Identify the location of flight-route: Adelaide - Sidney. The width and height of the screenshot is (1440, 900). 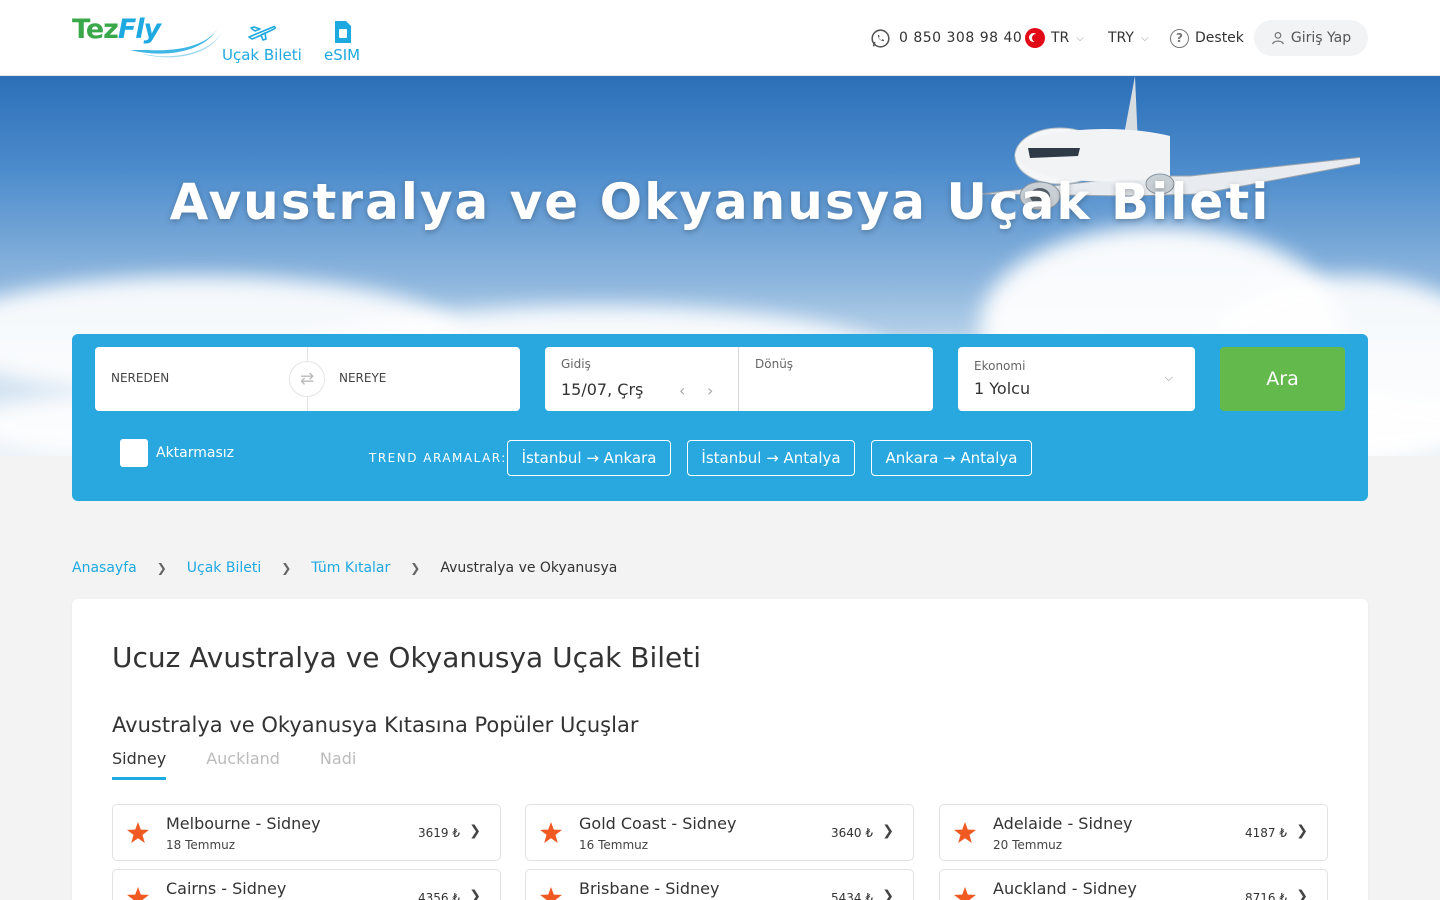
(1063, 823).